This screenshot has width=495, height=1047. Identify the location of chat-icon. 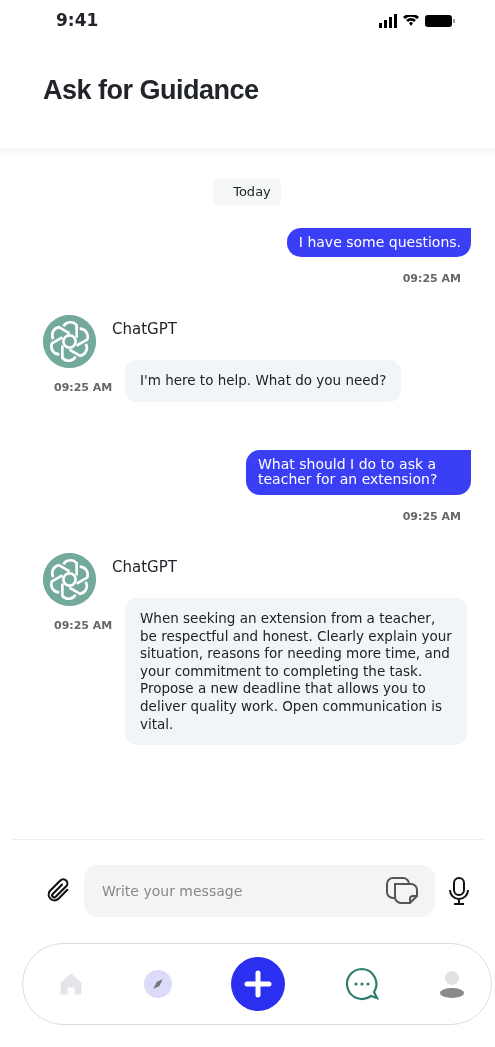
(362, 984).